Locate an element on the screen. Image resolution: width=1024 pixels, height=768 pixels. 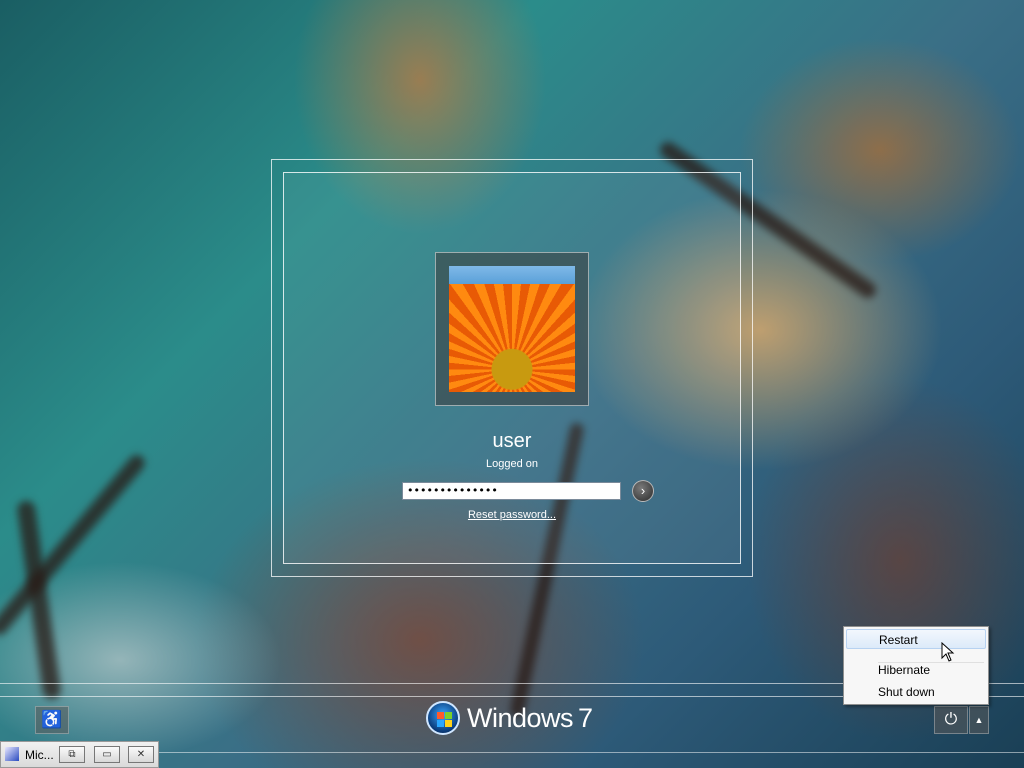
power-menu: Restart Hibernate Shut down is located at coordinates (916, 665).